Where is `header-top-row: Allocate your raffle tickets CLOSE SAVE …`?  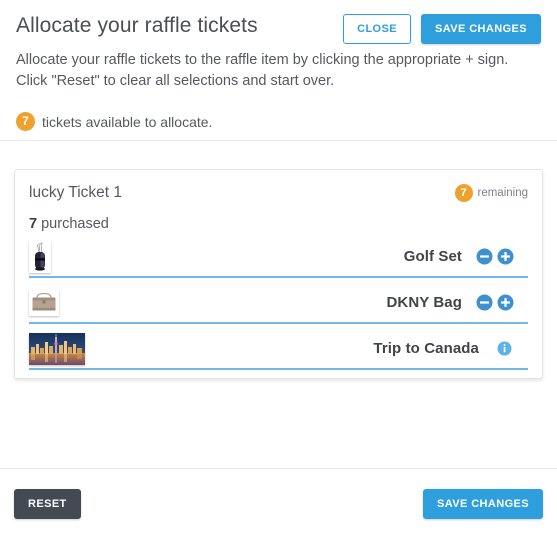 header-top-row: Allocate your raffle tickets CLOSE SAVE … is located at coordinates (278, 28).